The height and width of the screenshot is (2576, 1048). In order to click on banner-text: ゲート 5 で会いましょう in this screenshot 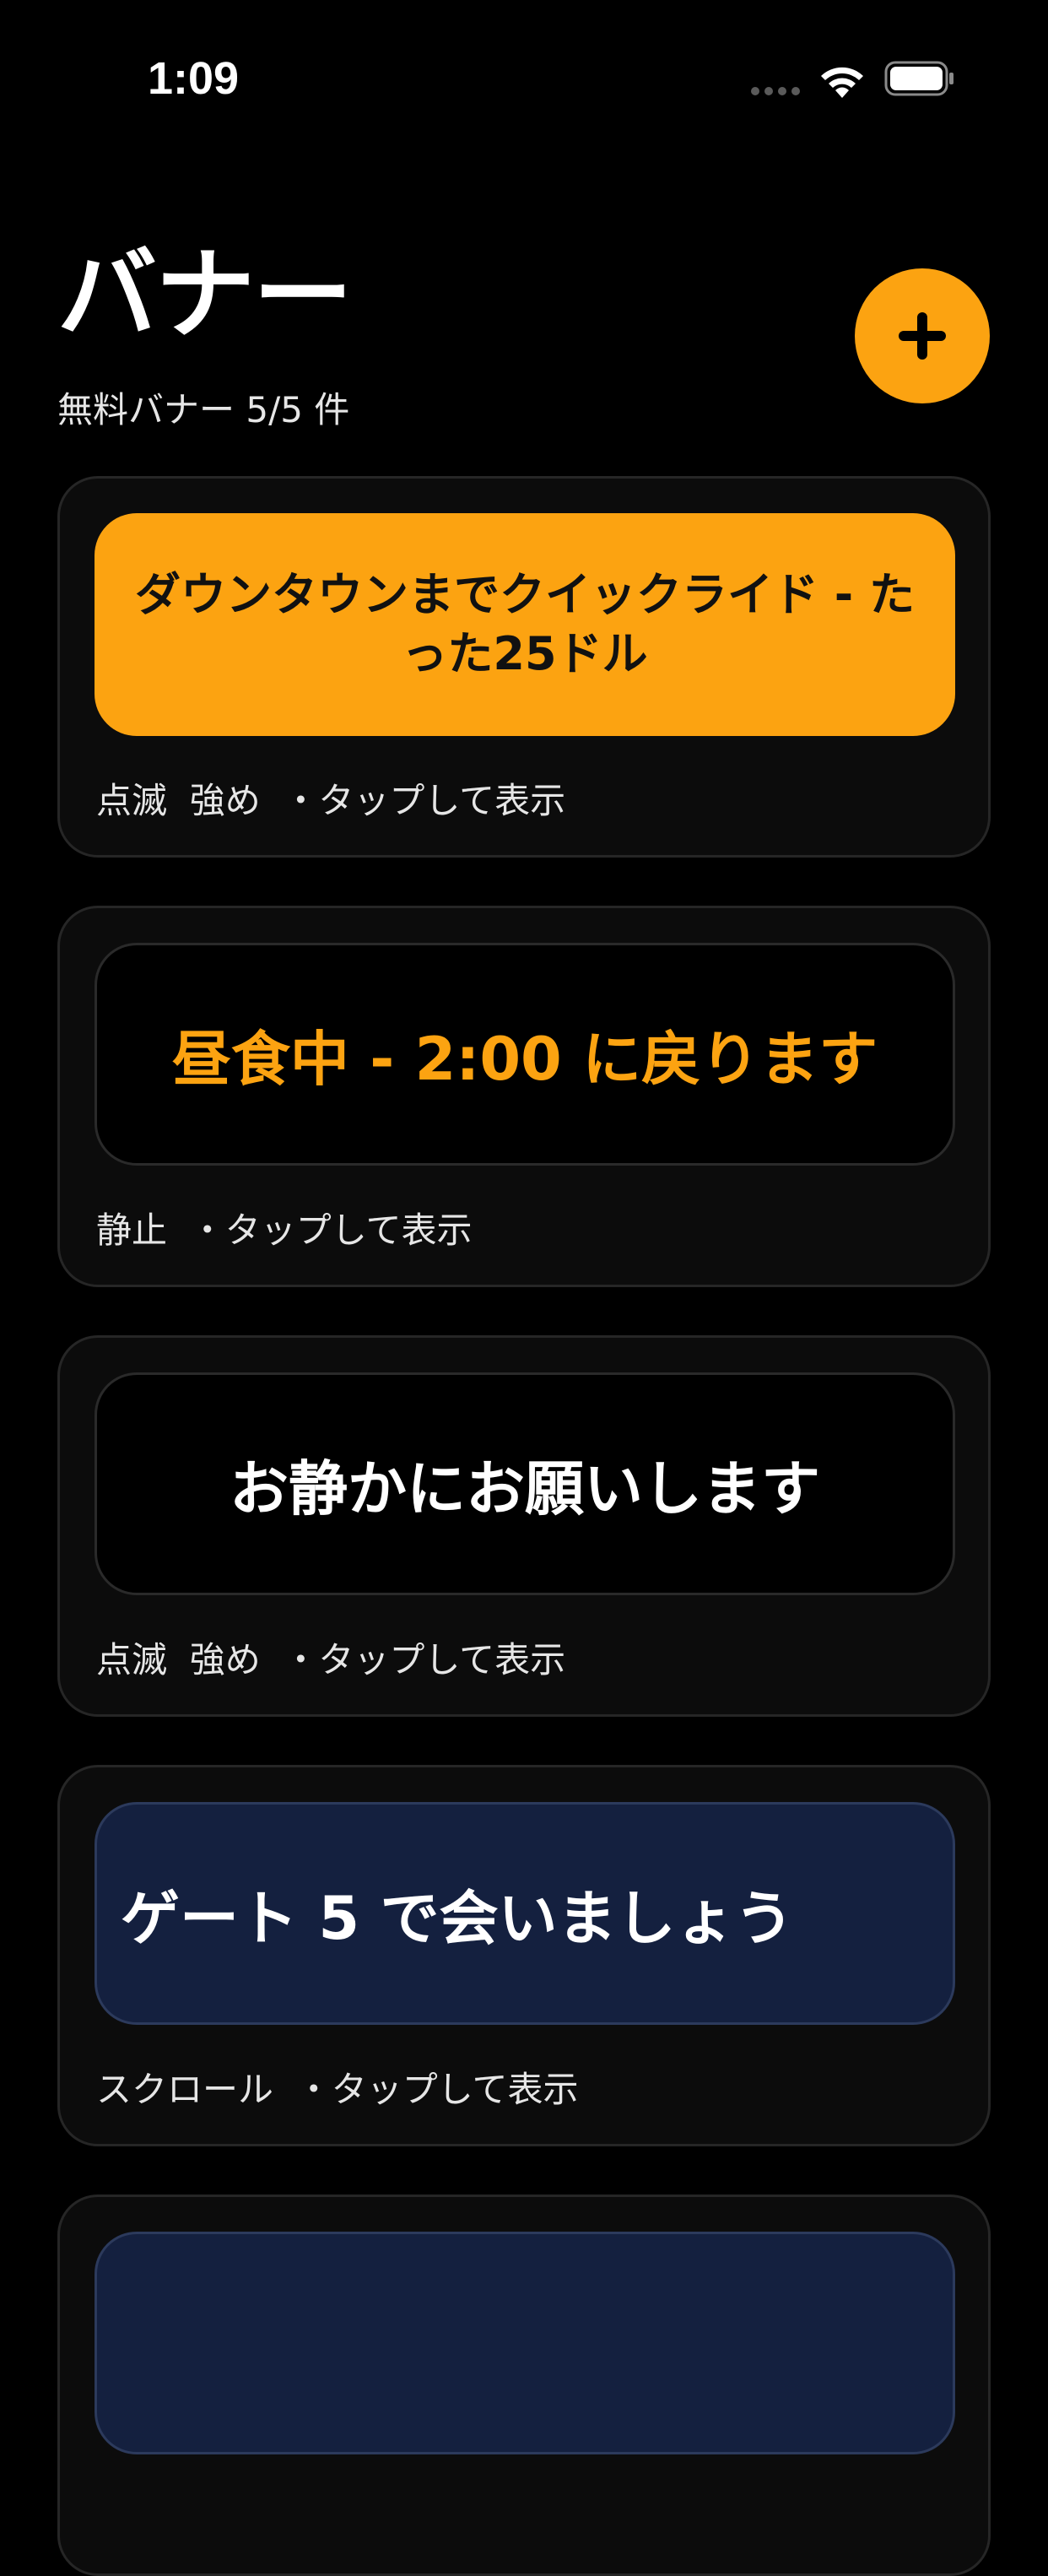, I will do `click(457, 1918)`.